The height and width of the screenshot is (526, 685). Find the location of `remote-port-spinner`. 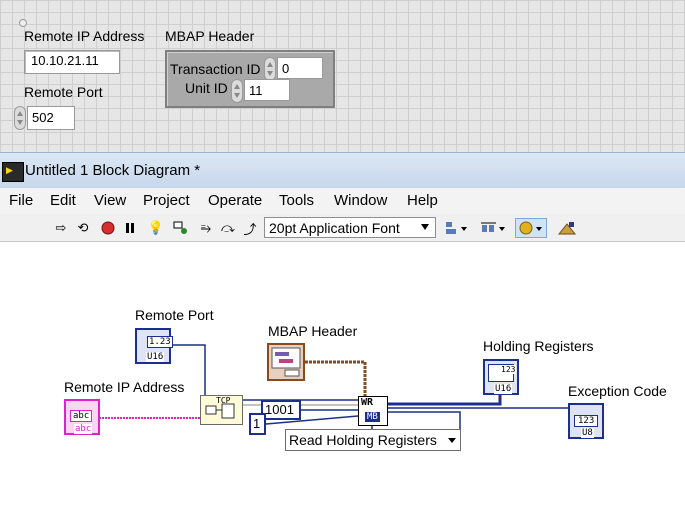

remote-port-spinner is located at coordinates (20, 118).